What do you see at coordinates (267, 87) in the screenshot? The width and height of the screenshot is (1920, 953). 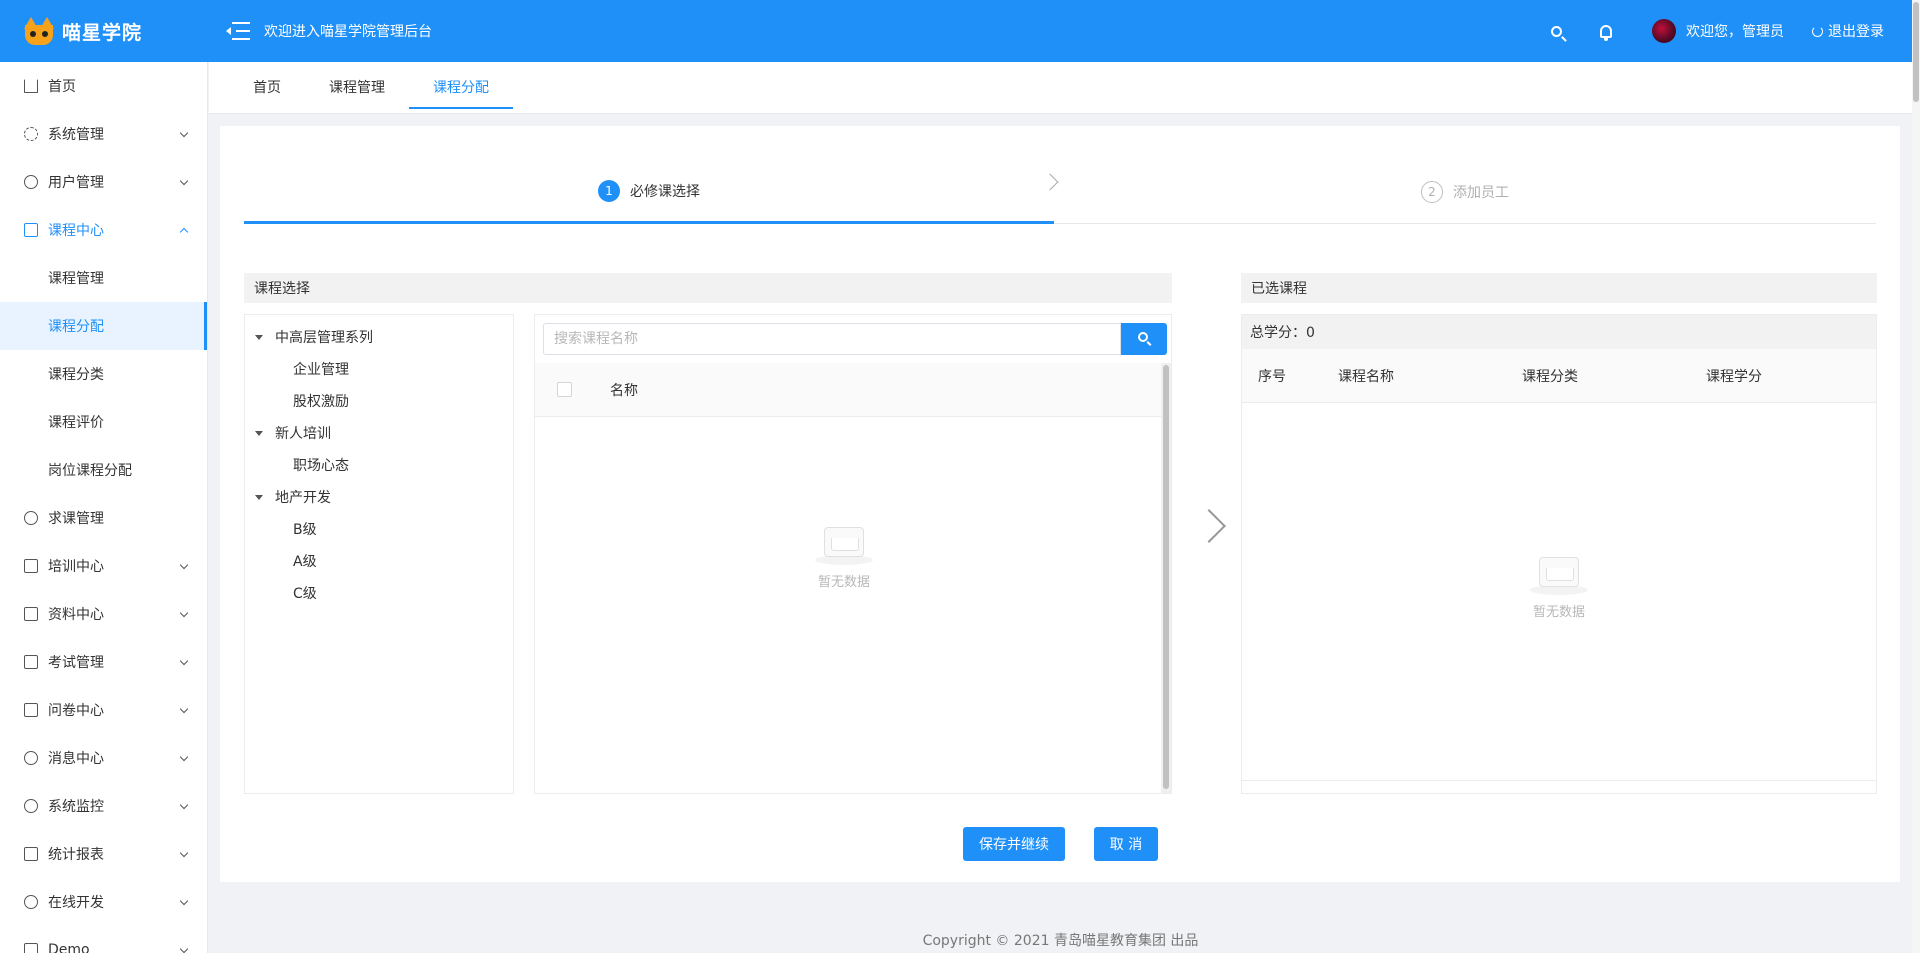 I see `tab-home: 首页` at bounding box center [267, 87].